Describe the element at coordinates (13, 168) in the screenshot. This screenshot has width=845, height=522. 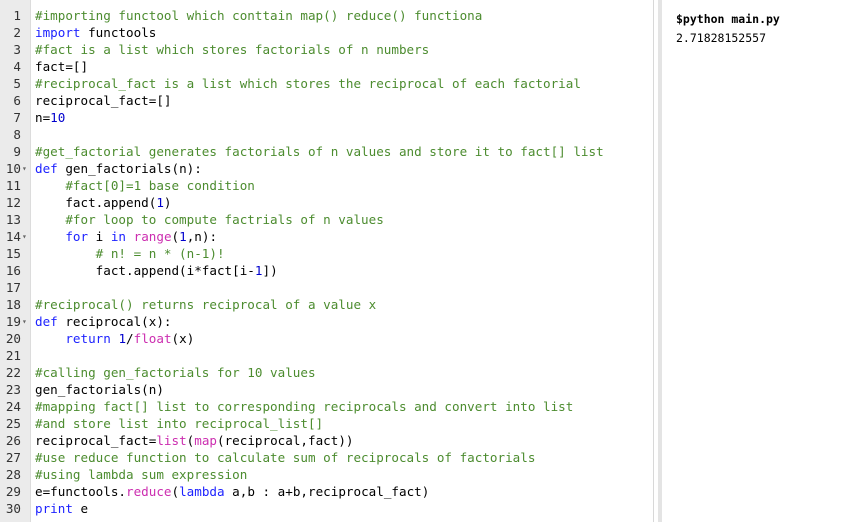
I see `line-number: 10` at that location.